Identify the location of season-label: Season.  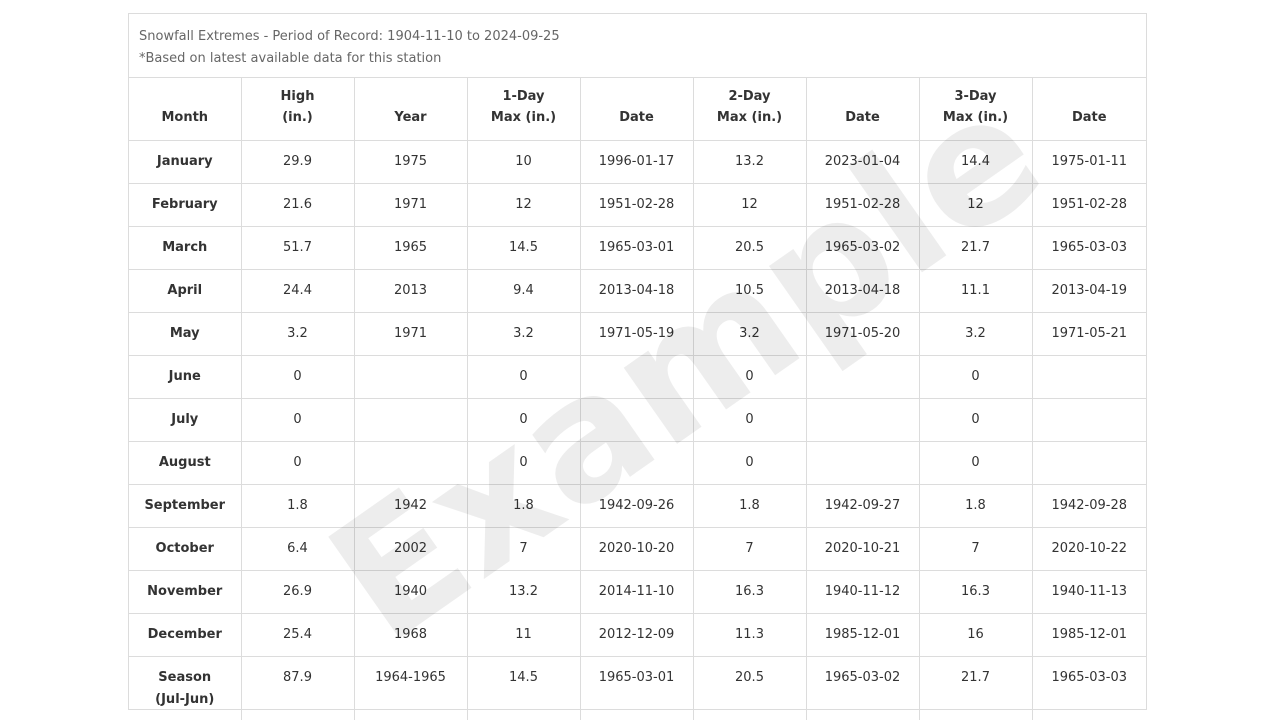
(185, 677).